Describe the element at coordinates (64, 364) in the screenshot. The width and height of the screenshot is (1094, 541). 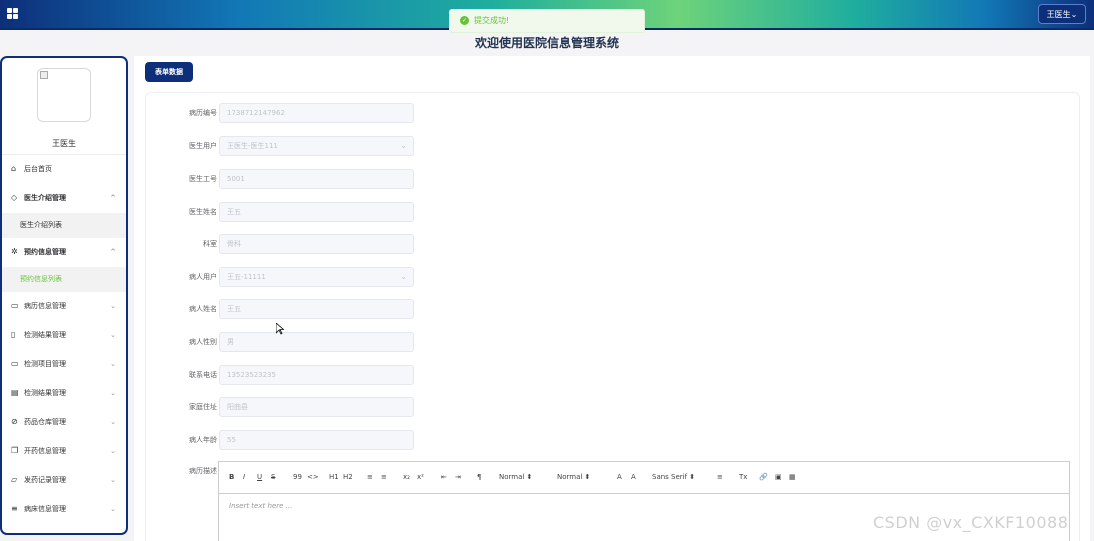
I see `sidebar-item: ▭ 检测项目管理 ⌄` at that location.